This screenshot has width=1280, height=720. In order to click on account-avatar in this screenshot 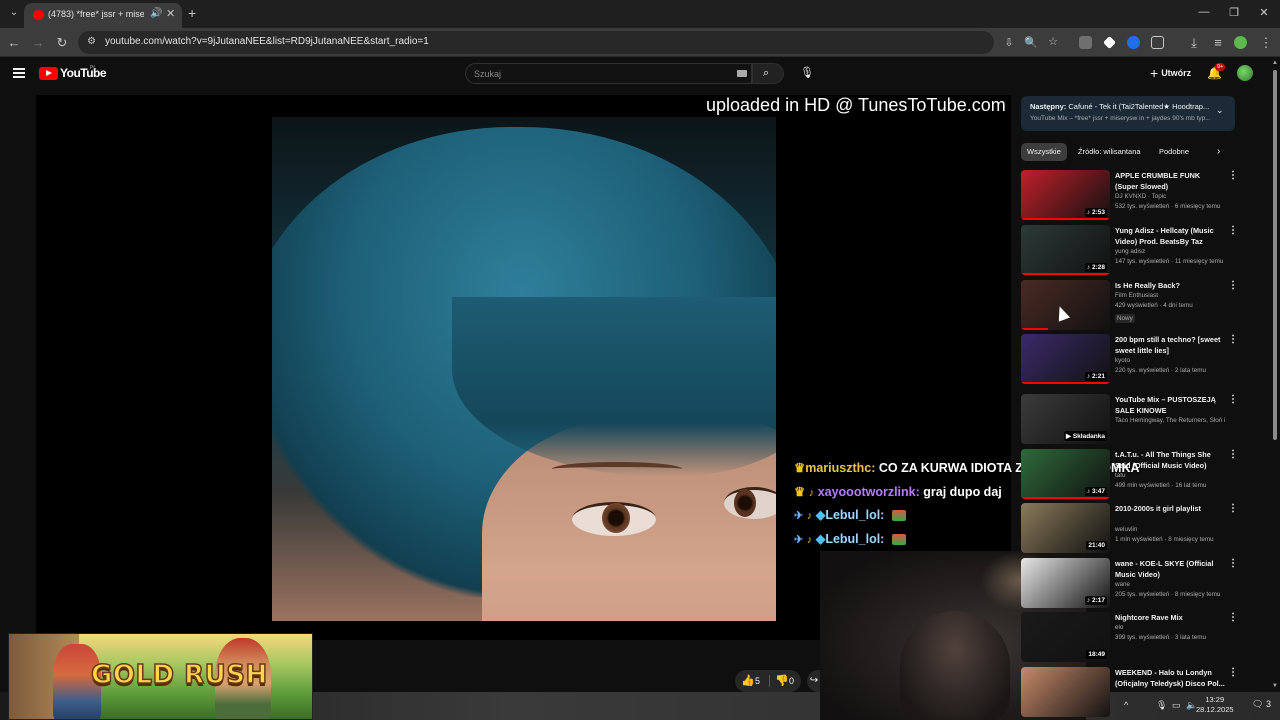, I will do `click(1245, 73)`.